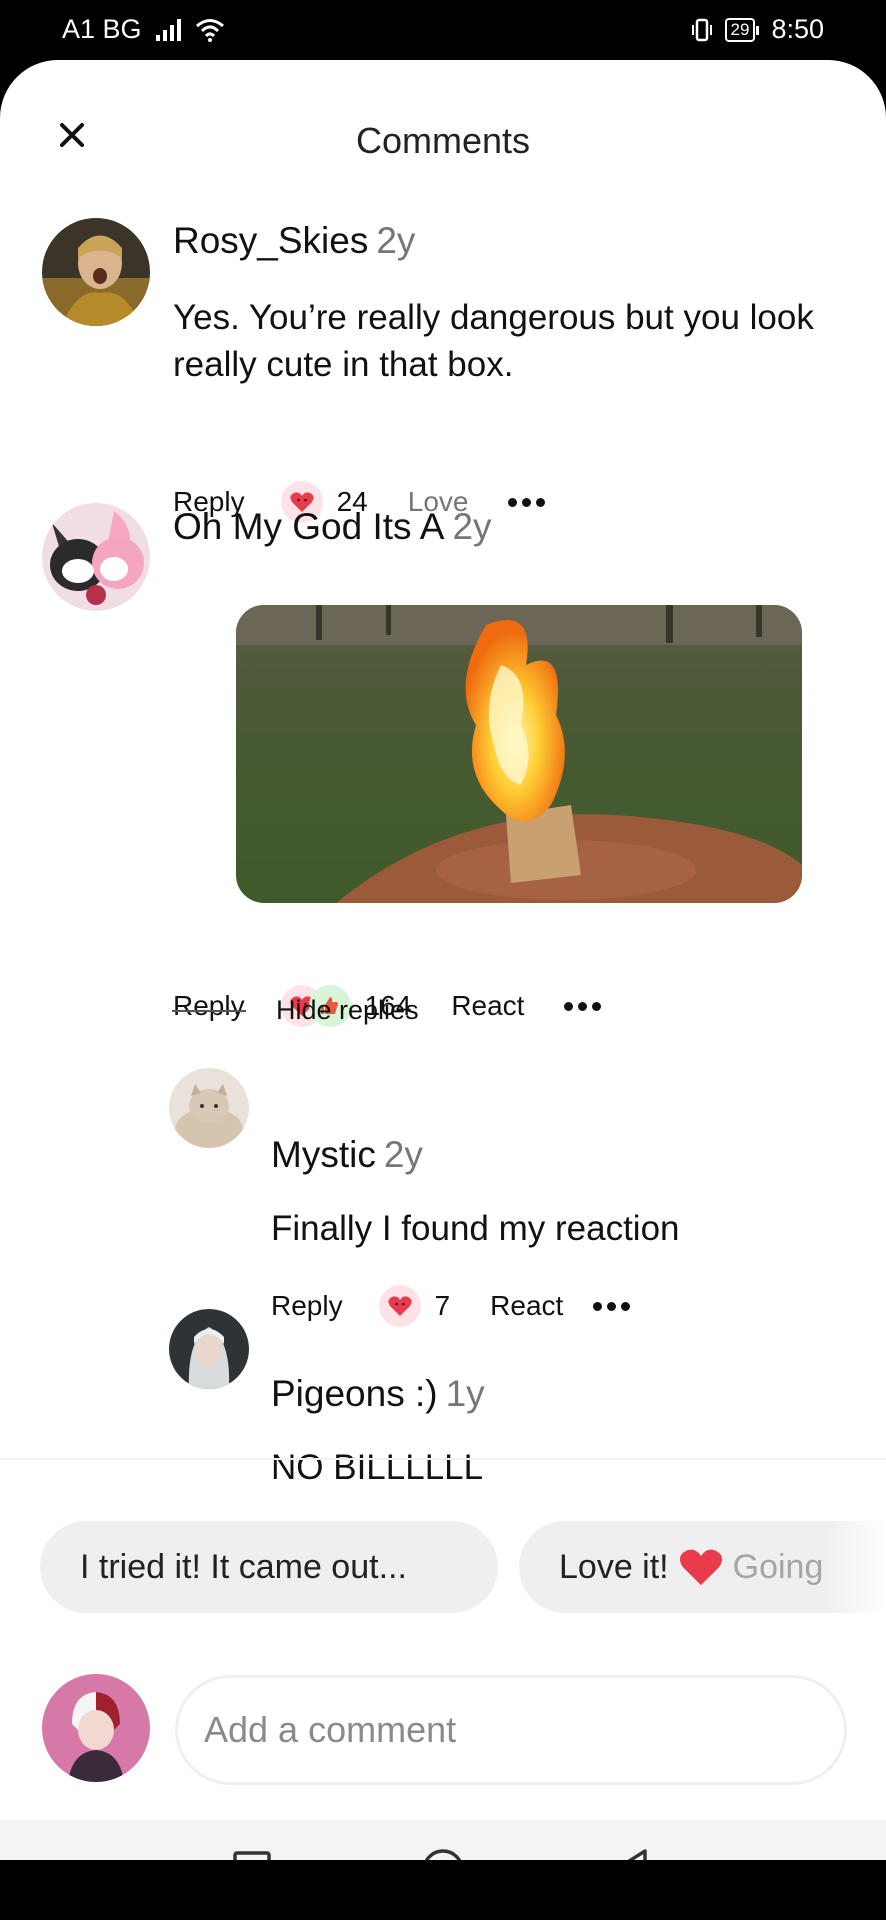 The height and width of the screenshot is (1920, 886). Describe the element at coordinates (403, 1154) in the screenshot. I see `reply-time: 2y` at that location.